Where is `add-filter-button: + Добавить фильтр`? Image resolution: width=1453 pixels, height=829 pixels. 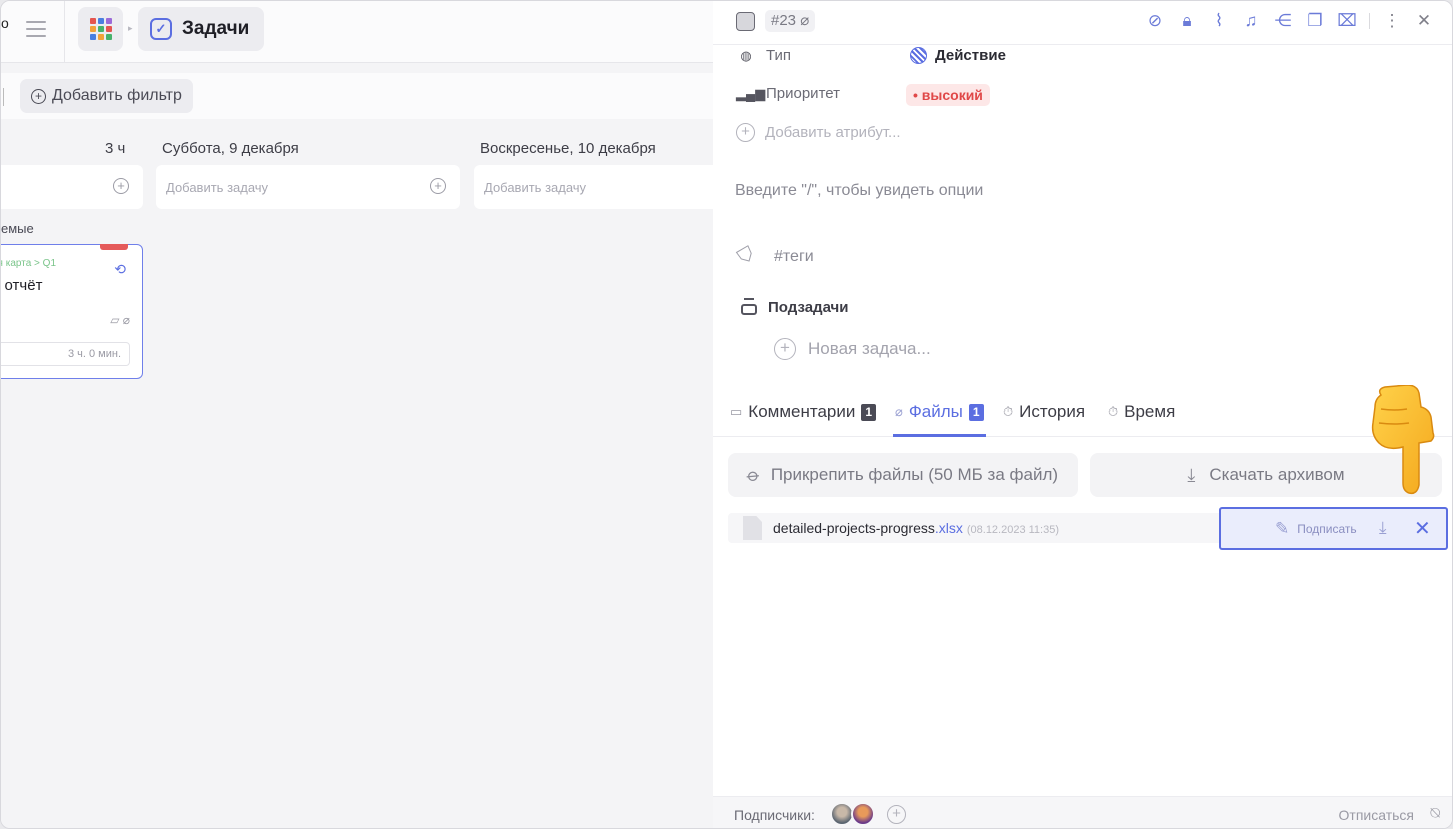 add-filter-button: + Добавить фильтр is located at coordinates (106, 96).